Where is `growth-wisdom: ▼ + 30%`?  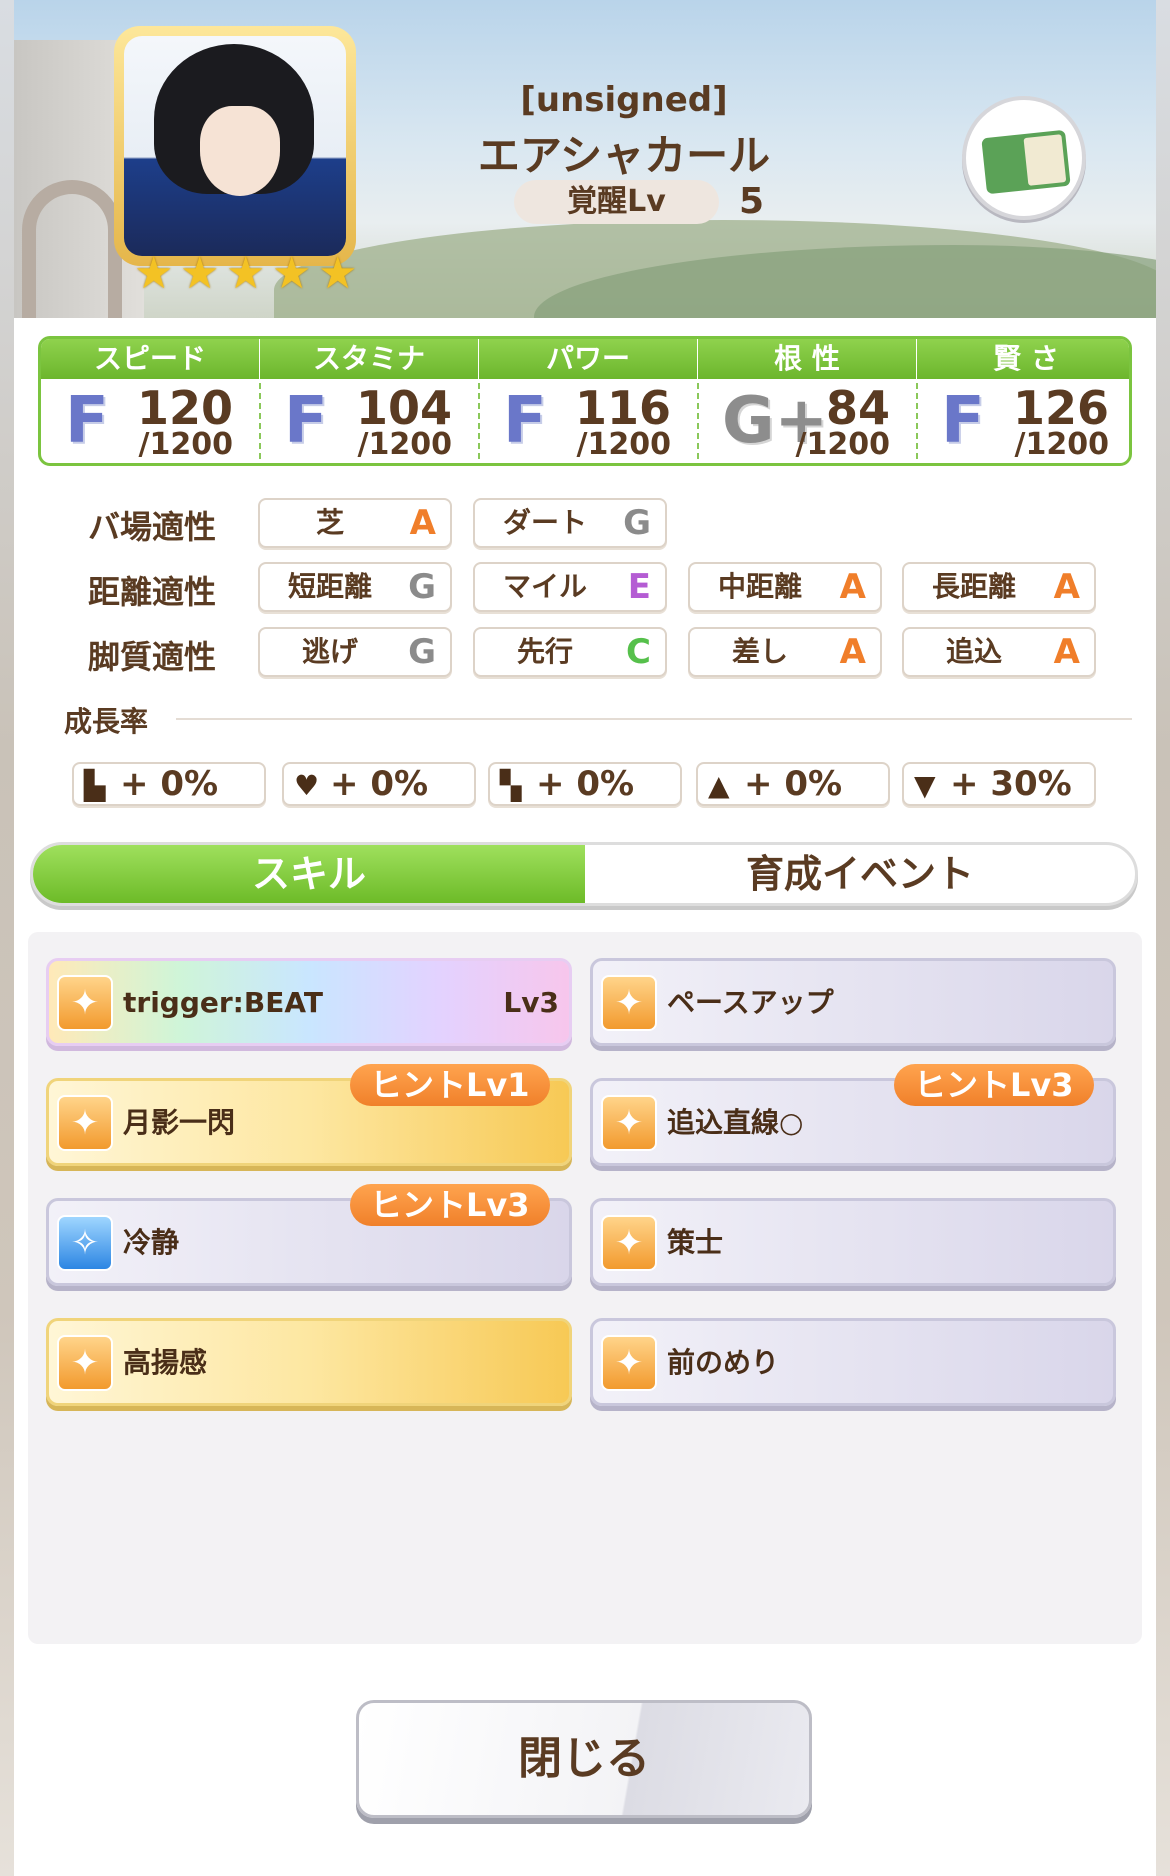 growth-wisdom: ▼ + 30% is located at coordinates (999, 784).